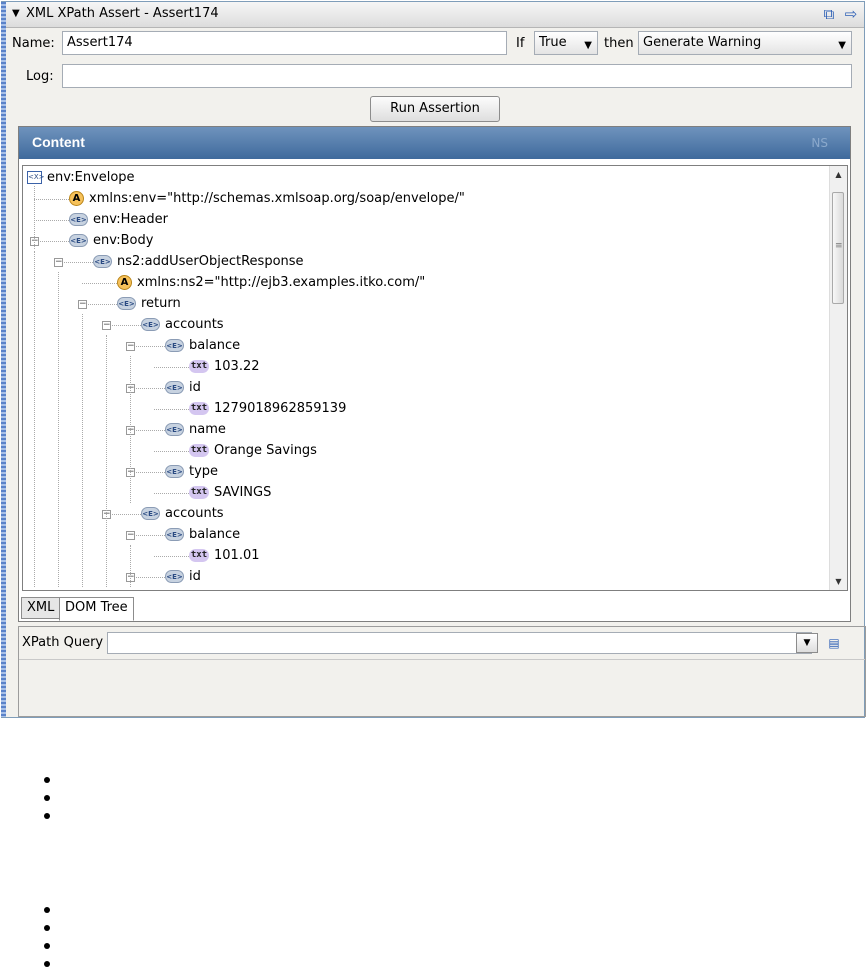 This screenshot has height=971, width=868. Describe the element at coordinates (435, 15) in the screenshot. I see `panel-titlebar: ▼ XML XPath Assert - Assert174 ⧉ ⇨` at that location.